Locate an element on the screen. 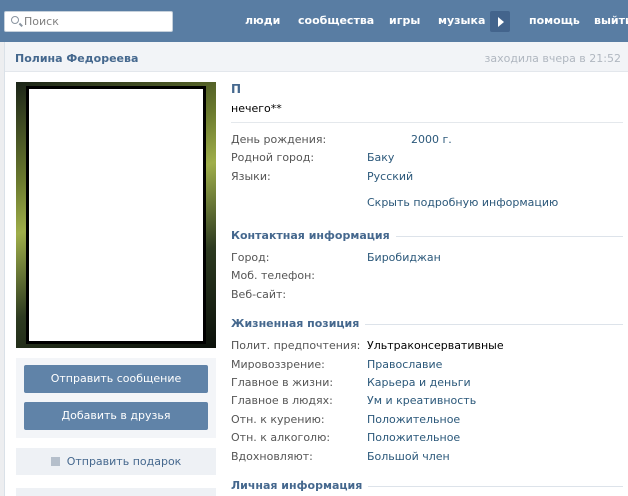 The image size is (628, 496). add-friend-button: Добавить в друзья is located at coordinates (116, 416).